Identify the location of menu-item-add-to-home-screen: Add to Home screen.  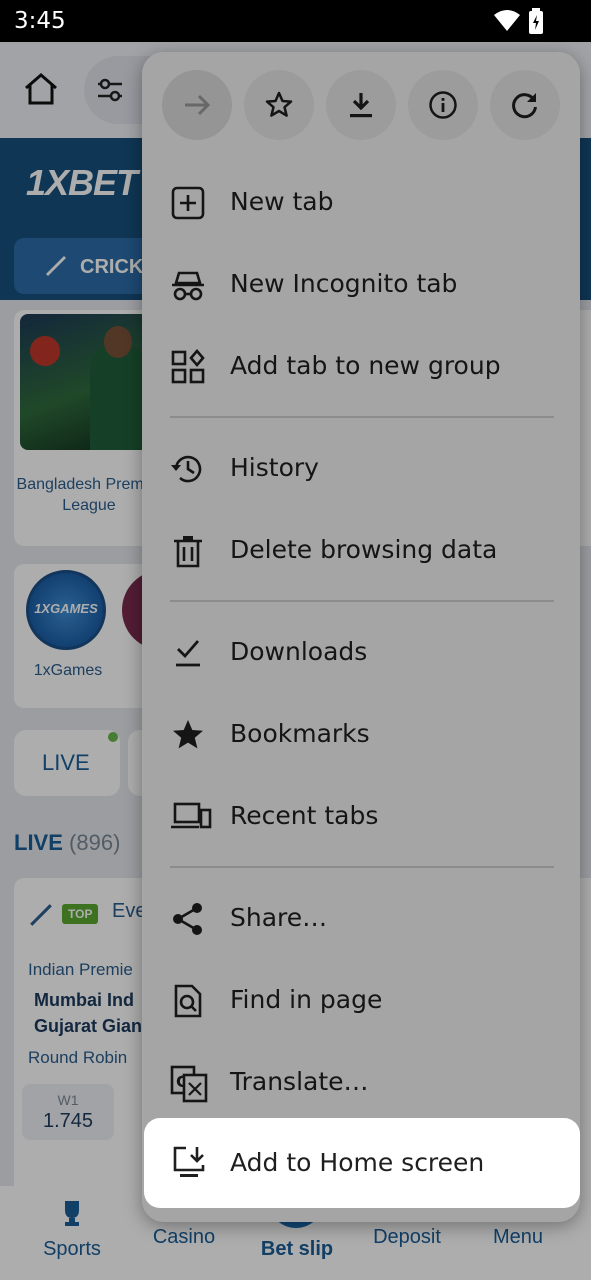
(362, 1163).